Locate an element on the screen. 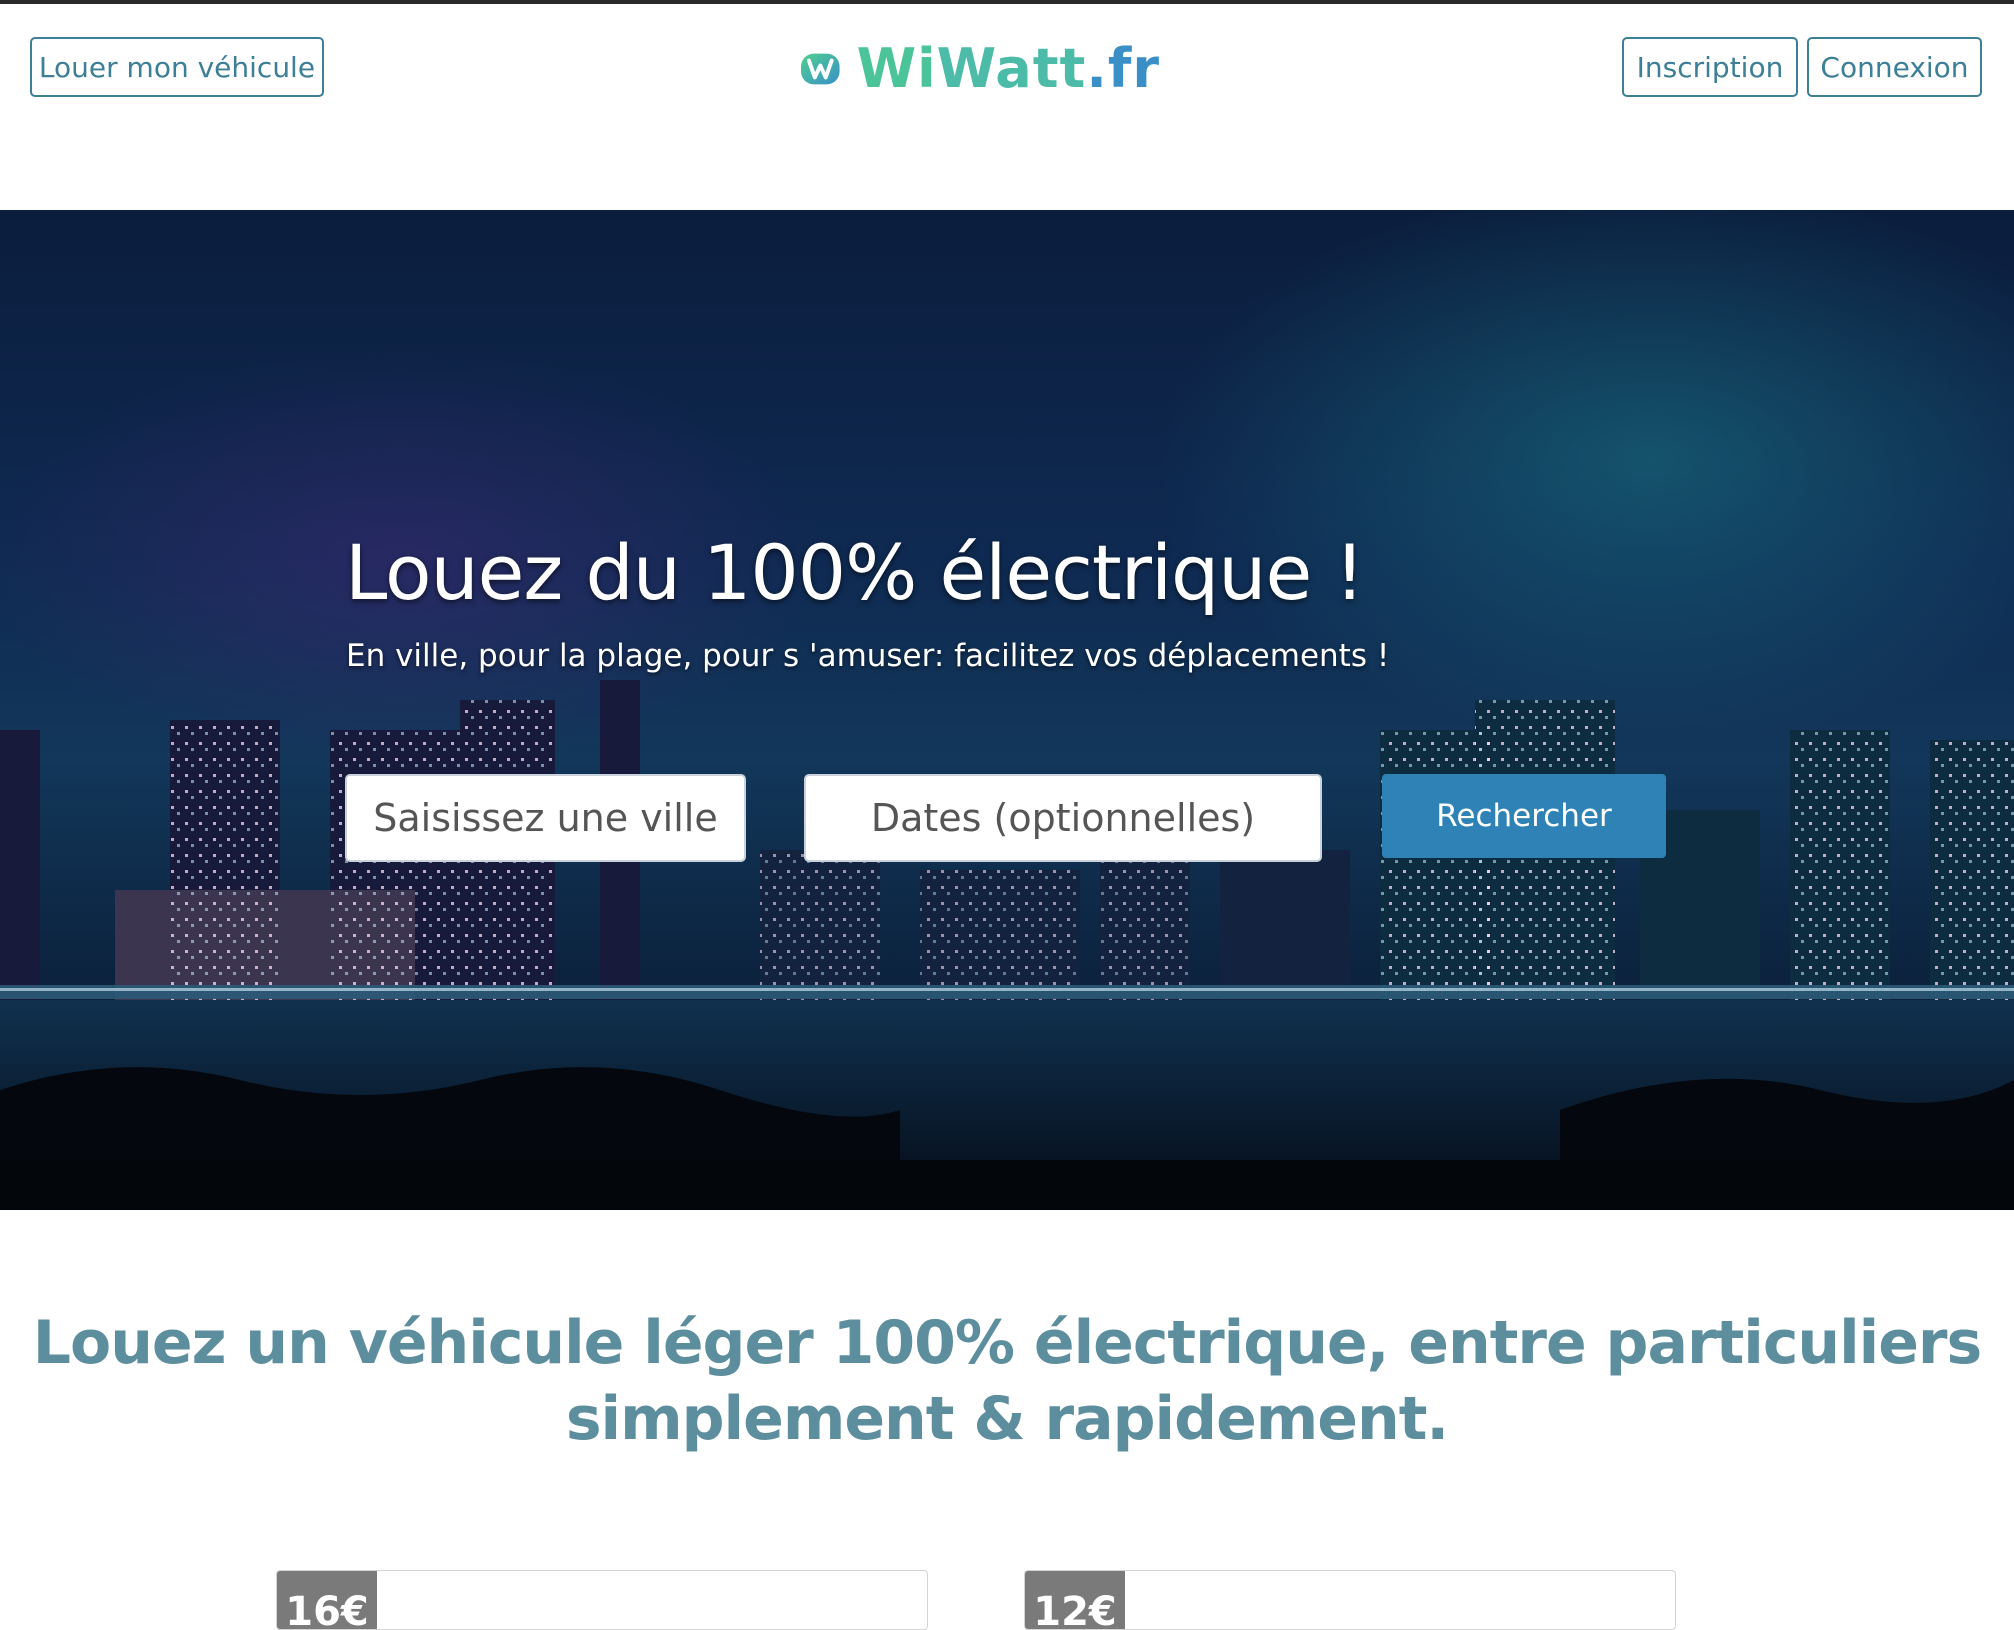  wiwatt-logo-text: WiWatt.fr is located at coordinates (1008, 68).